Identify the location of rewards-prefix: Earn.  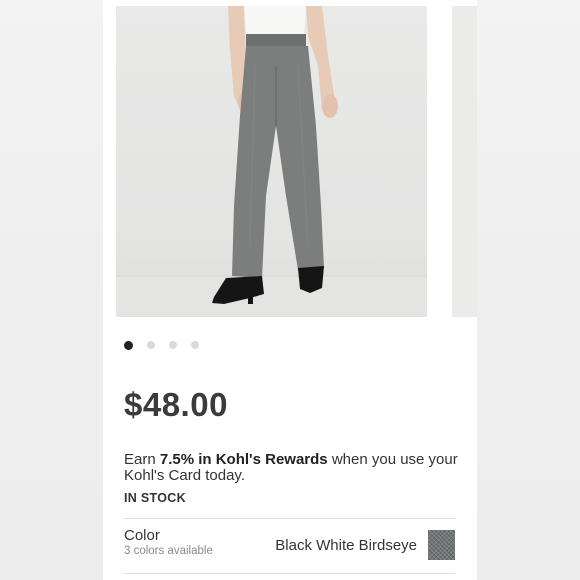
(142, 459).